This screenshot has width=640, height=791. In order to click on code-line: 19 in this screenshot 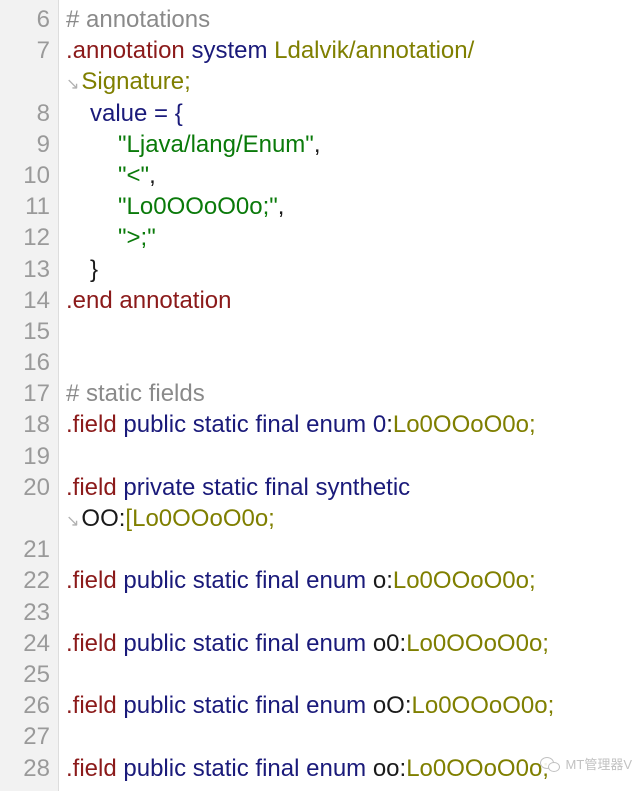, I will do `click(320, 456)`.